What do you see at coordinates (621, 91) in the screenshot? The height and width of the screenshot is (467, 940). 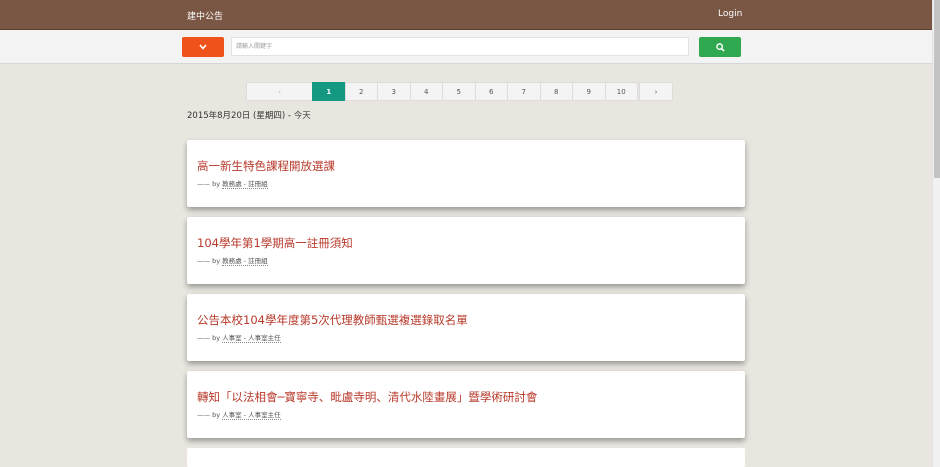 I see `page-link: 10` at bounding box center [621, 91].